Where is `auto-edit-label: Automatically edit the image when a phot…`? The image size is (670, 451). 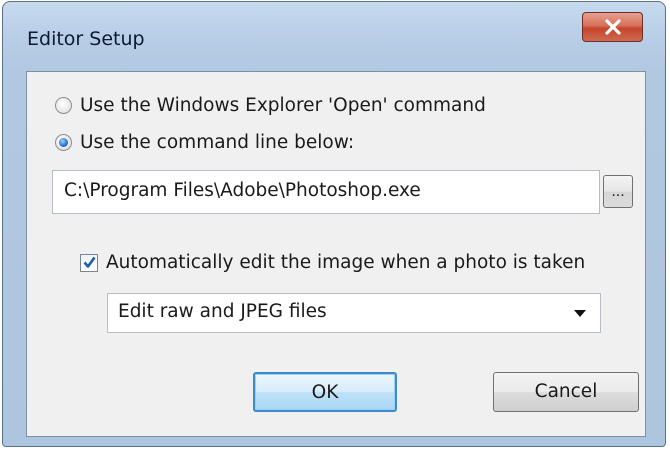
auto-edit-label: Automatically edit the image when a phot… is located at coordinates (346, 262).